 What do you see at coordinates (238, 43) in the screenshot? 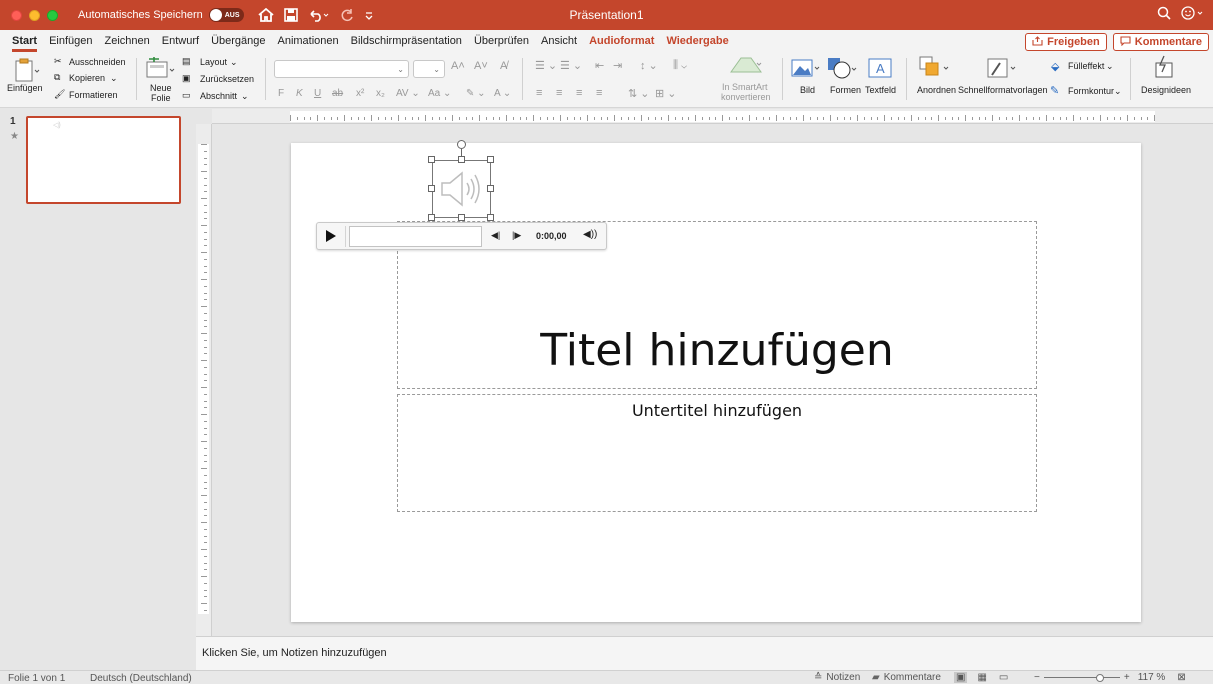
I see `tab-übergänge: Übergänge` at bounding box center [238, 43].